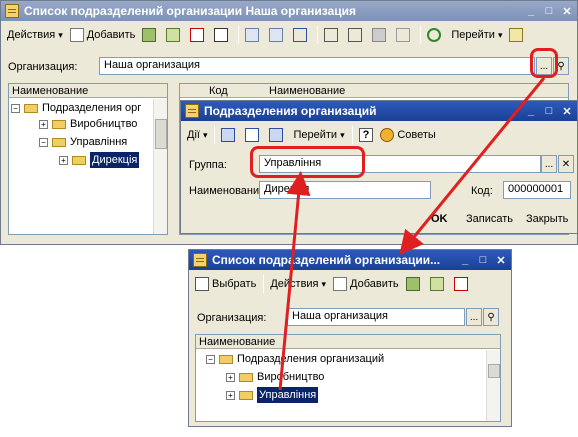 The height and width of the screenshot is (437, 578). I want to click on second-add-button: Добавить, so click(366, 284).